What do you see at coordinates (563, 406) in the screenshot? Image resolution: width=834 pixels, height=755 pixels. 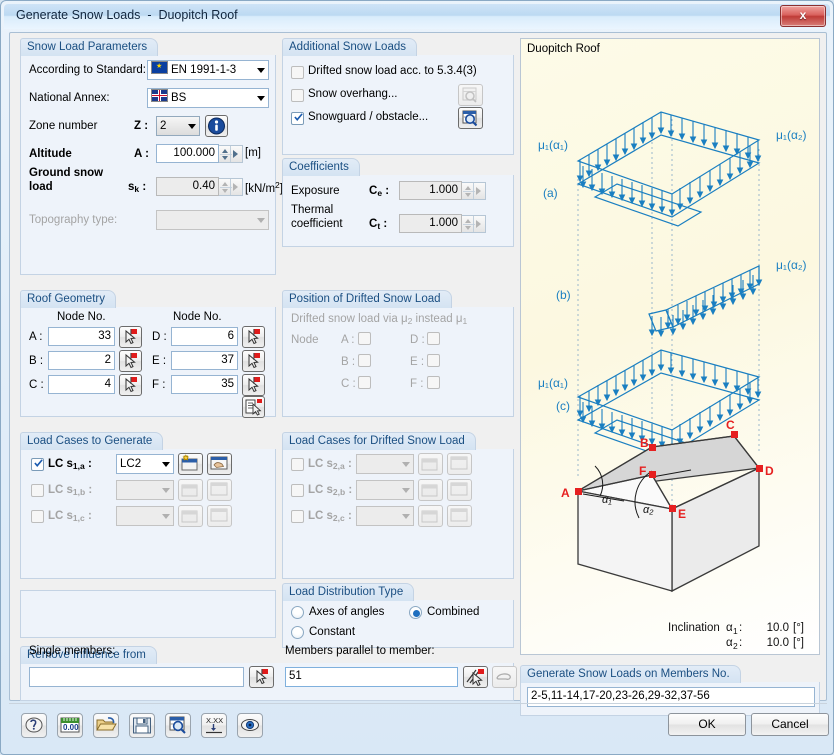 I see `diagram-label-c: (c)` at bounding box center [563, 406].